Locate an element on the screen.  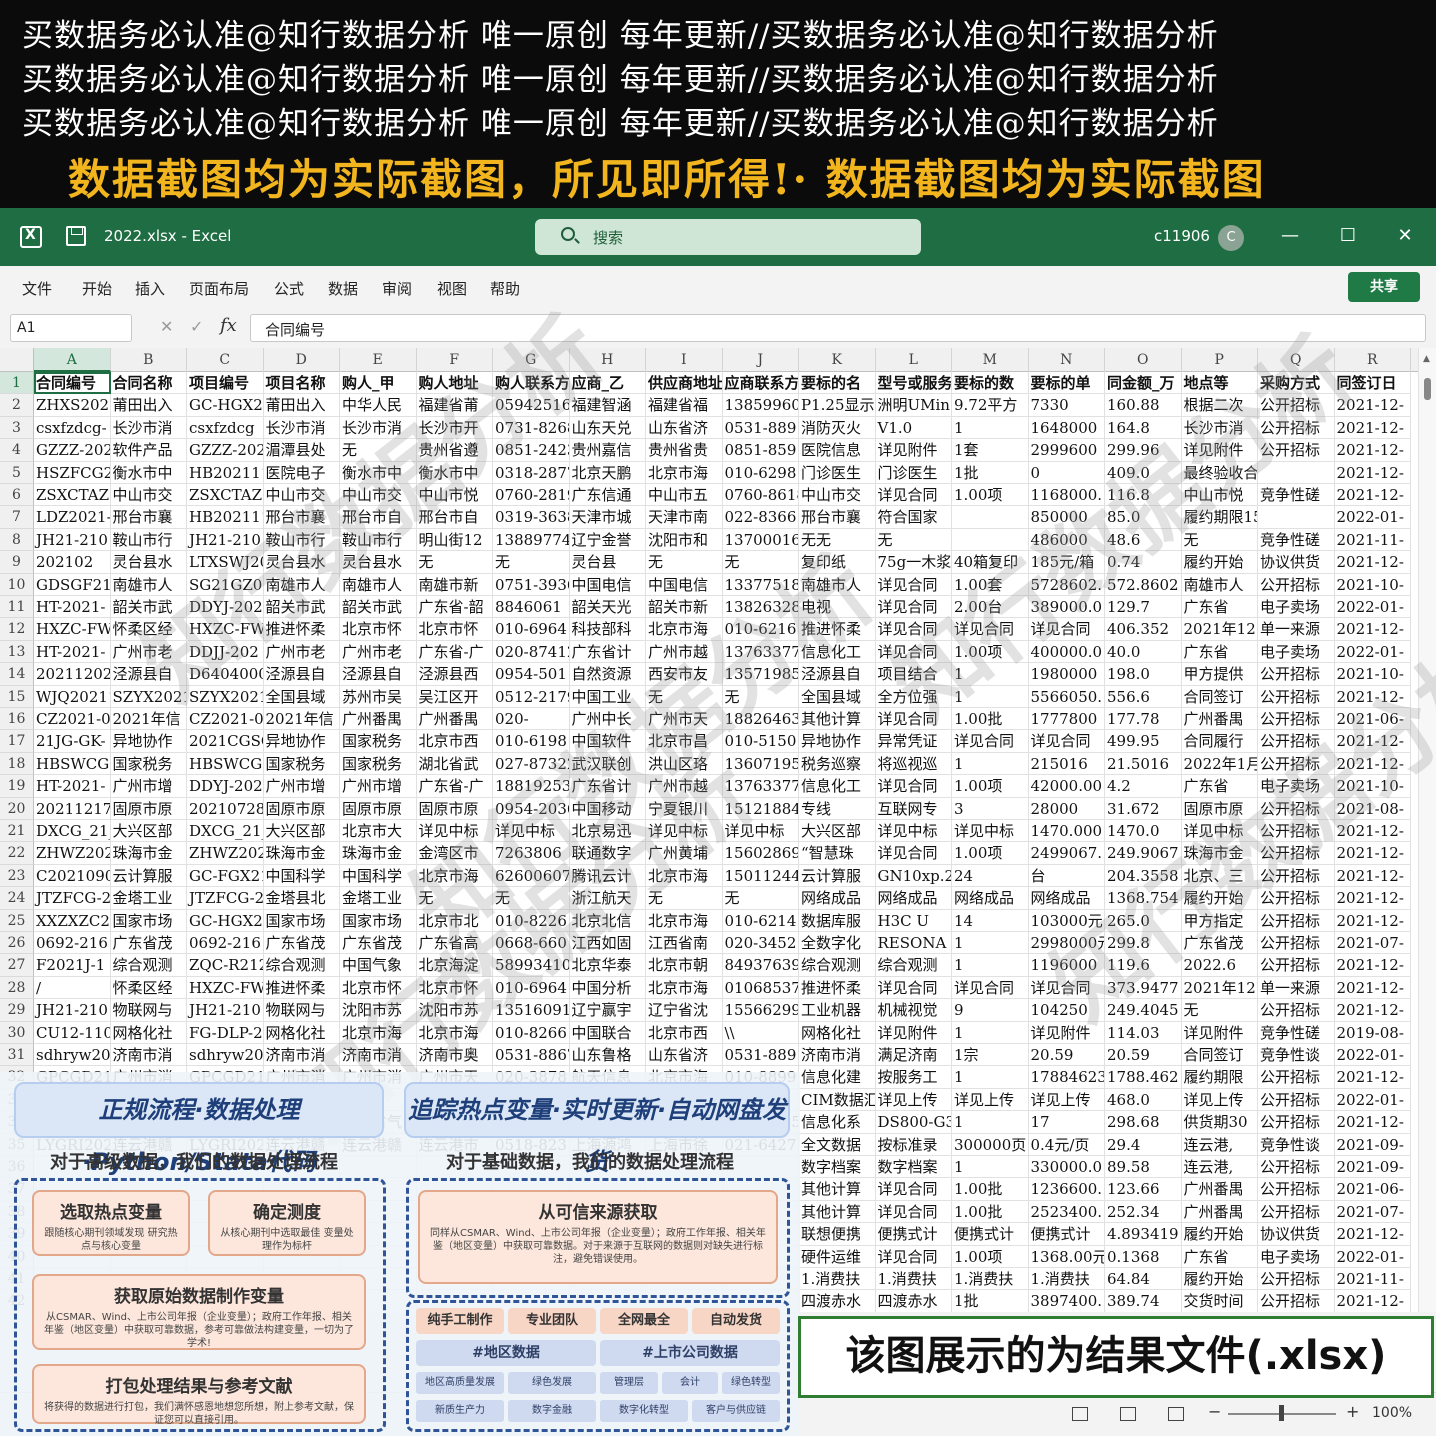
cell: 2021-07- is located at coordinates (1372, 1212).